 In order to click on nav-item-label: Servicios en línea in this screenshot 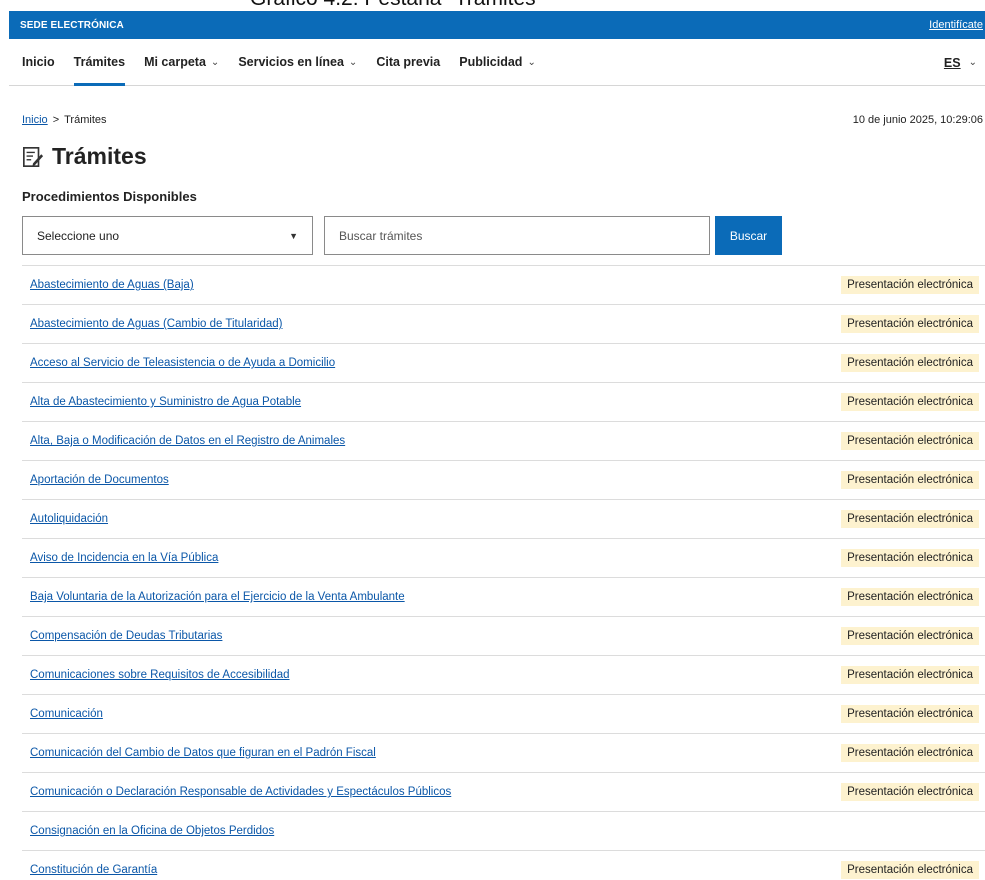, I will do `click(291, 62)`.